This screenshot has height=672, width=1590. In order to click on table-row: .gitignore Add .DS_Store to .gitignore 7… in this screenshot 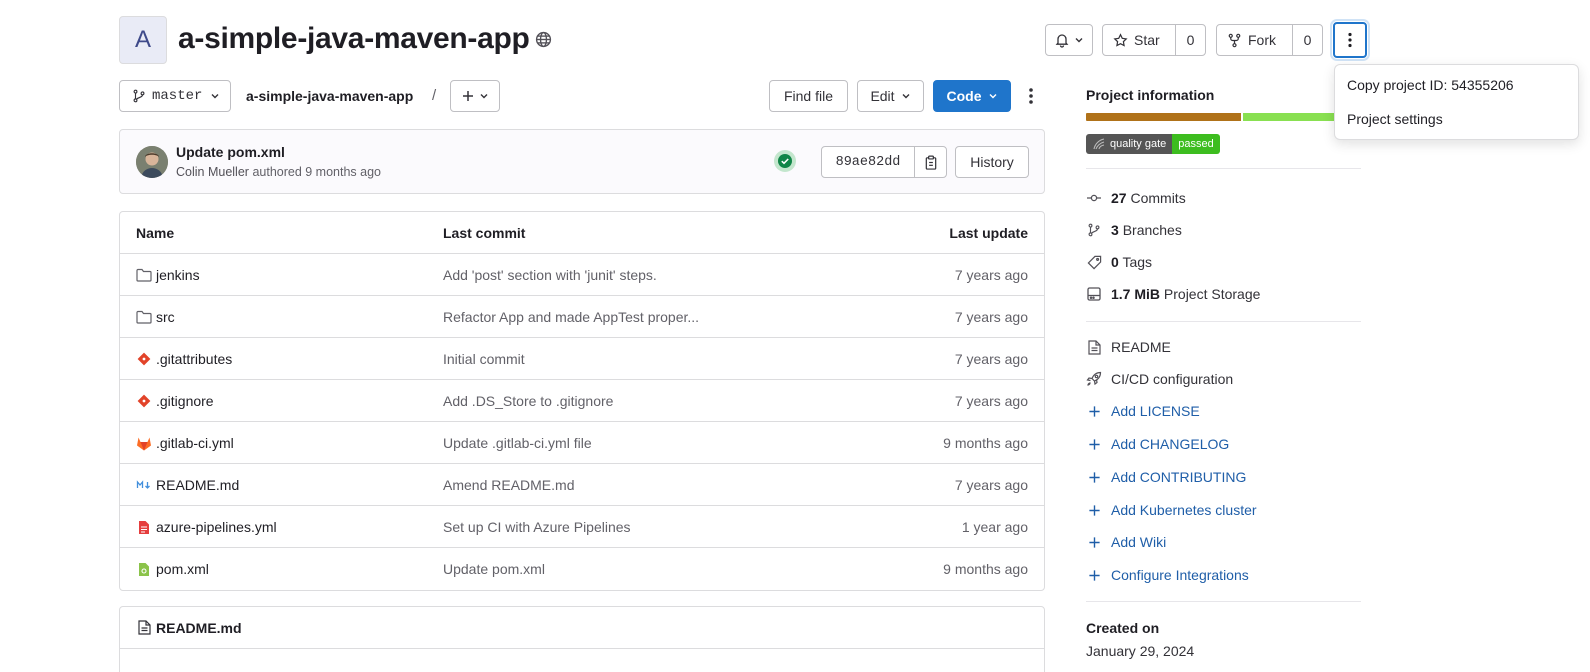, I will do `click(582, 400)`.